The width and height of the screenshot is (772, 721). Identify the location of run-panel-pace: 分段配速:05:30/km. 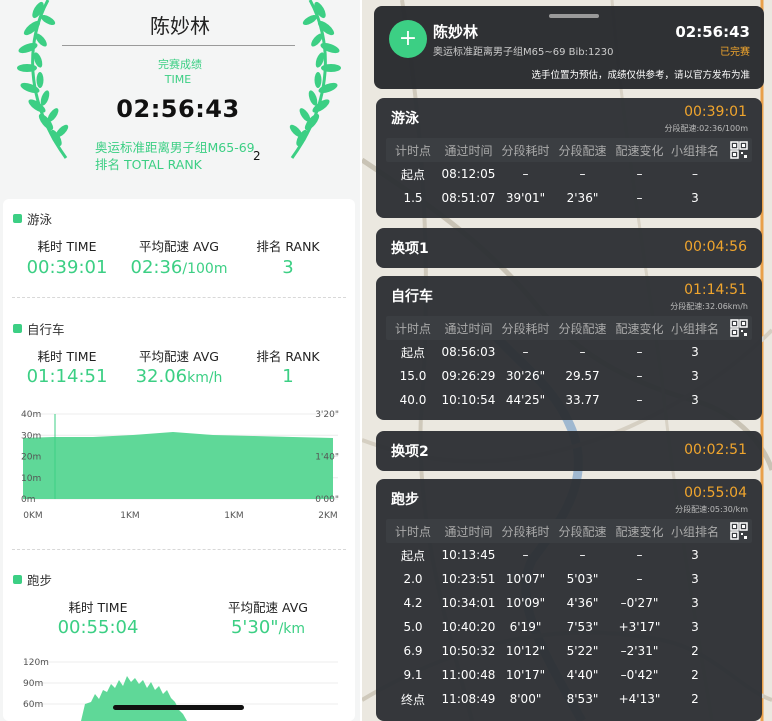
(711, 509).